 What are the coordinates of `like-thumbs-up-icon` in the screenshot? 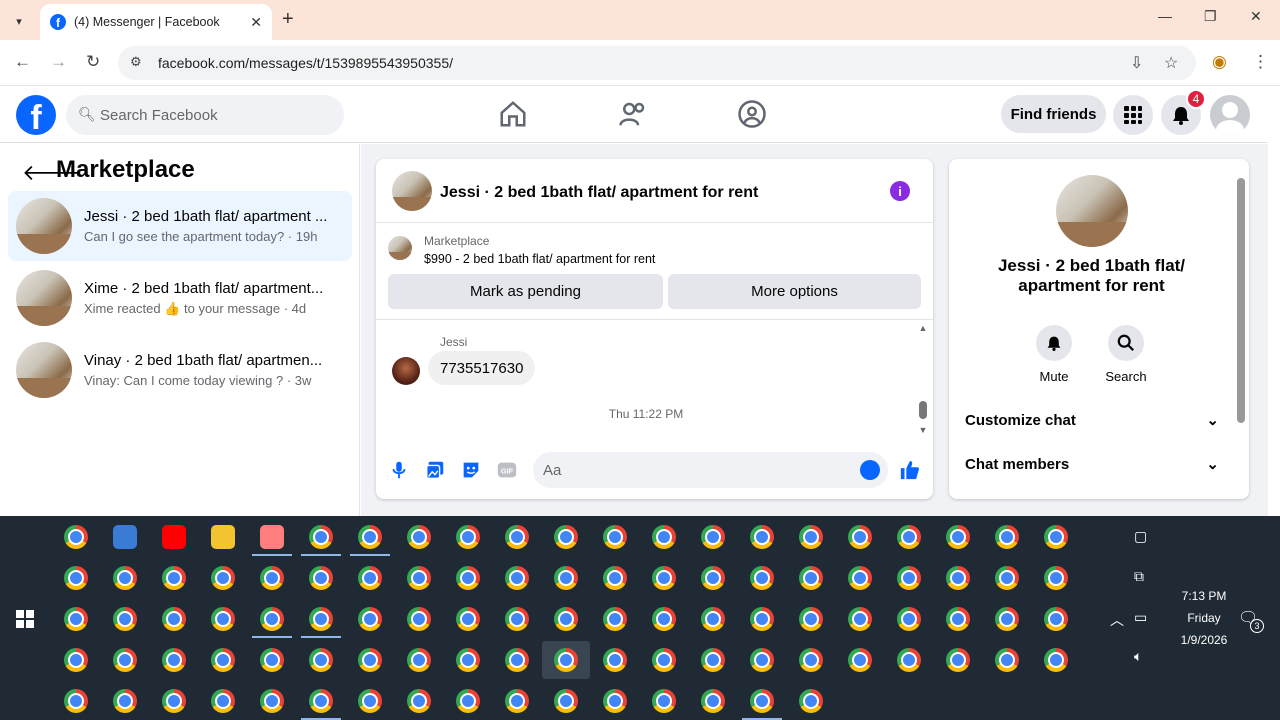 It's located at (910, 470).